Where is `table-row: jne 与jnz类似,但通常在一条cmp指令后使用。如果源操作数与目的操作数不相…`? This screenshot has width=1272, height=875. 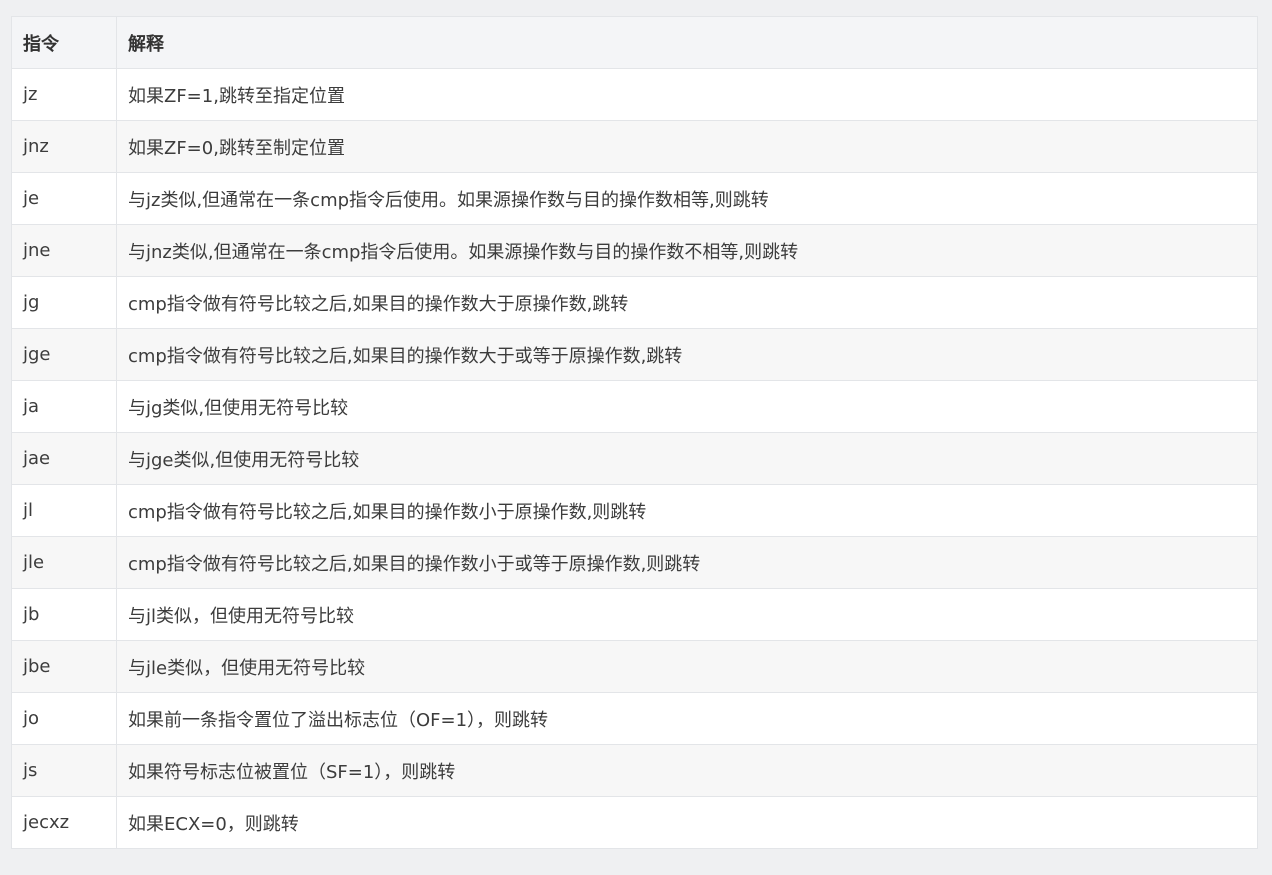 table-row: jne 与jnz类似,但通常在一条cmp指令后使用。如果源操作数与目的操作数不相… is located at coordinates (634, 250).